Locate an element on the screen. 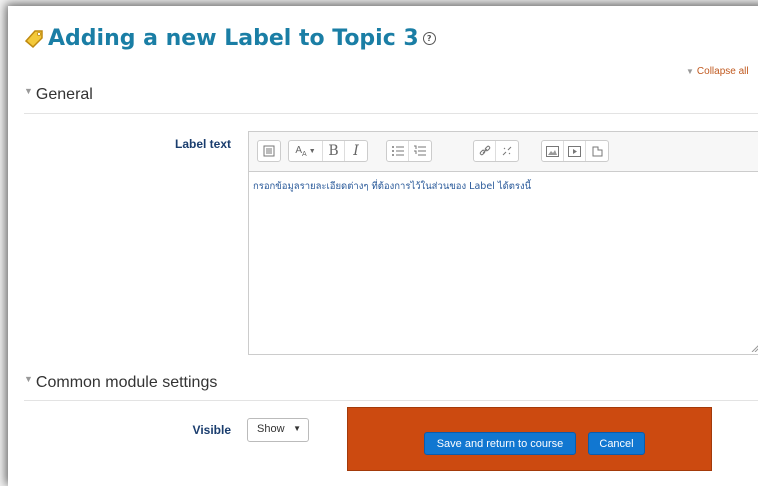  visible-label: Visible is located at coordinates (211, 430).